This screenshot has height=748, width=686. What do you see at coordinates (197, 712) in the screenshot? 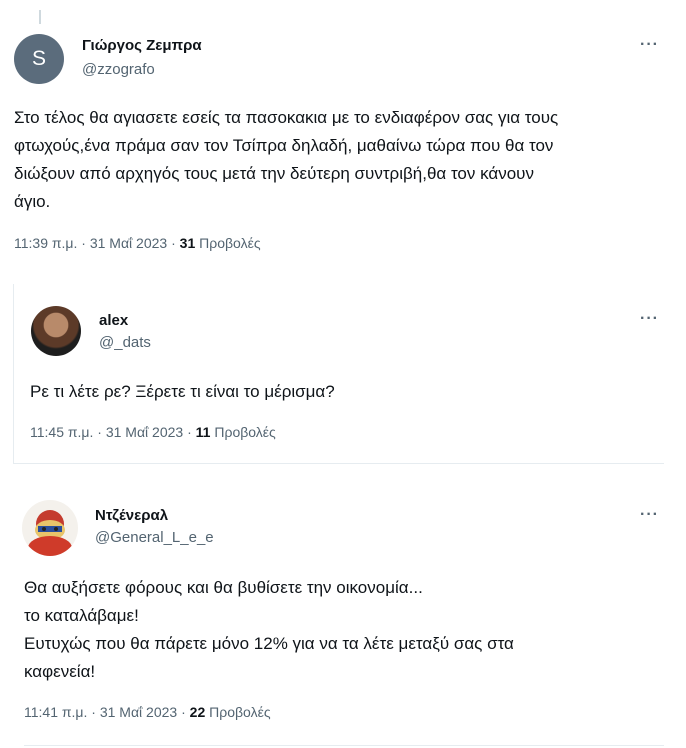
I see `views-count: 22` at bounding box center [197, 712].